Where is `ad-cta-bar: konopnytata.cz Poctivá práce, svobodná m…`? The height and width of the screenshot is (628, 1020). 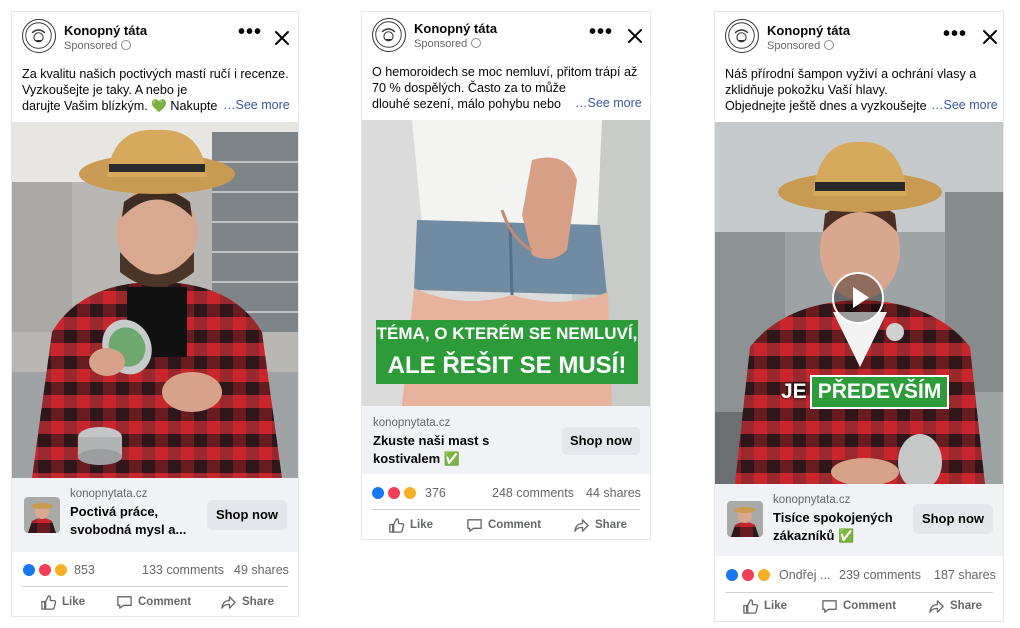
ad-cta-bar: konopnytata.cz Poctivá práce, svobodná m… is located at coordinates (155, 515).